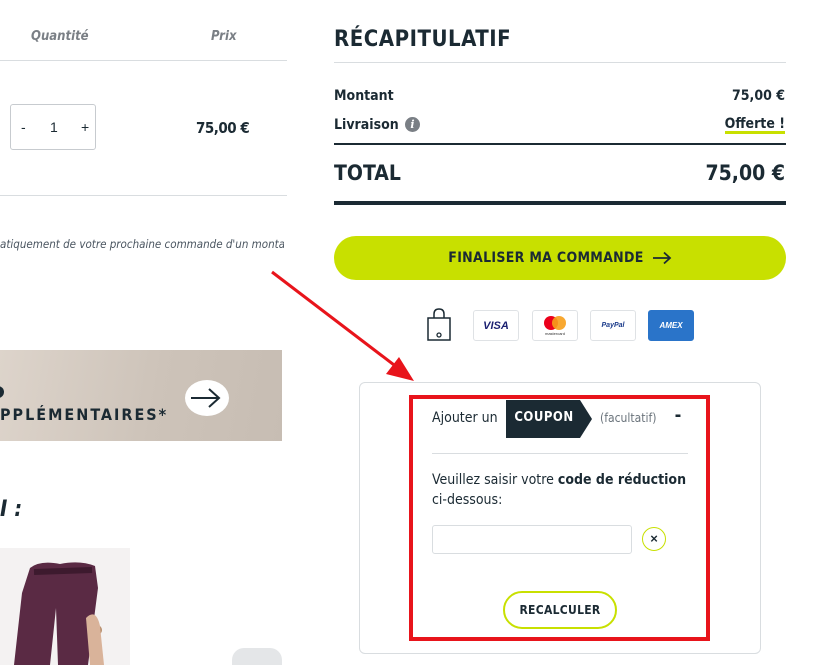  I want to click on promo-banner: PPLÉMENTAIRES*, so click(141, 395).